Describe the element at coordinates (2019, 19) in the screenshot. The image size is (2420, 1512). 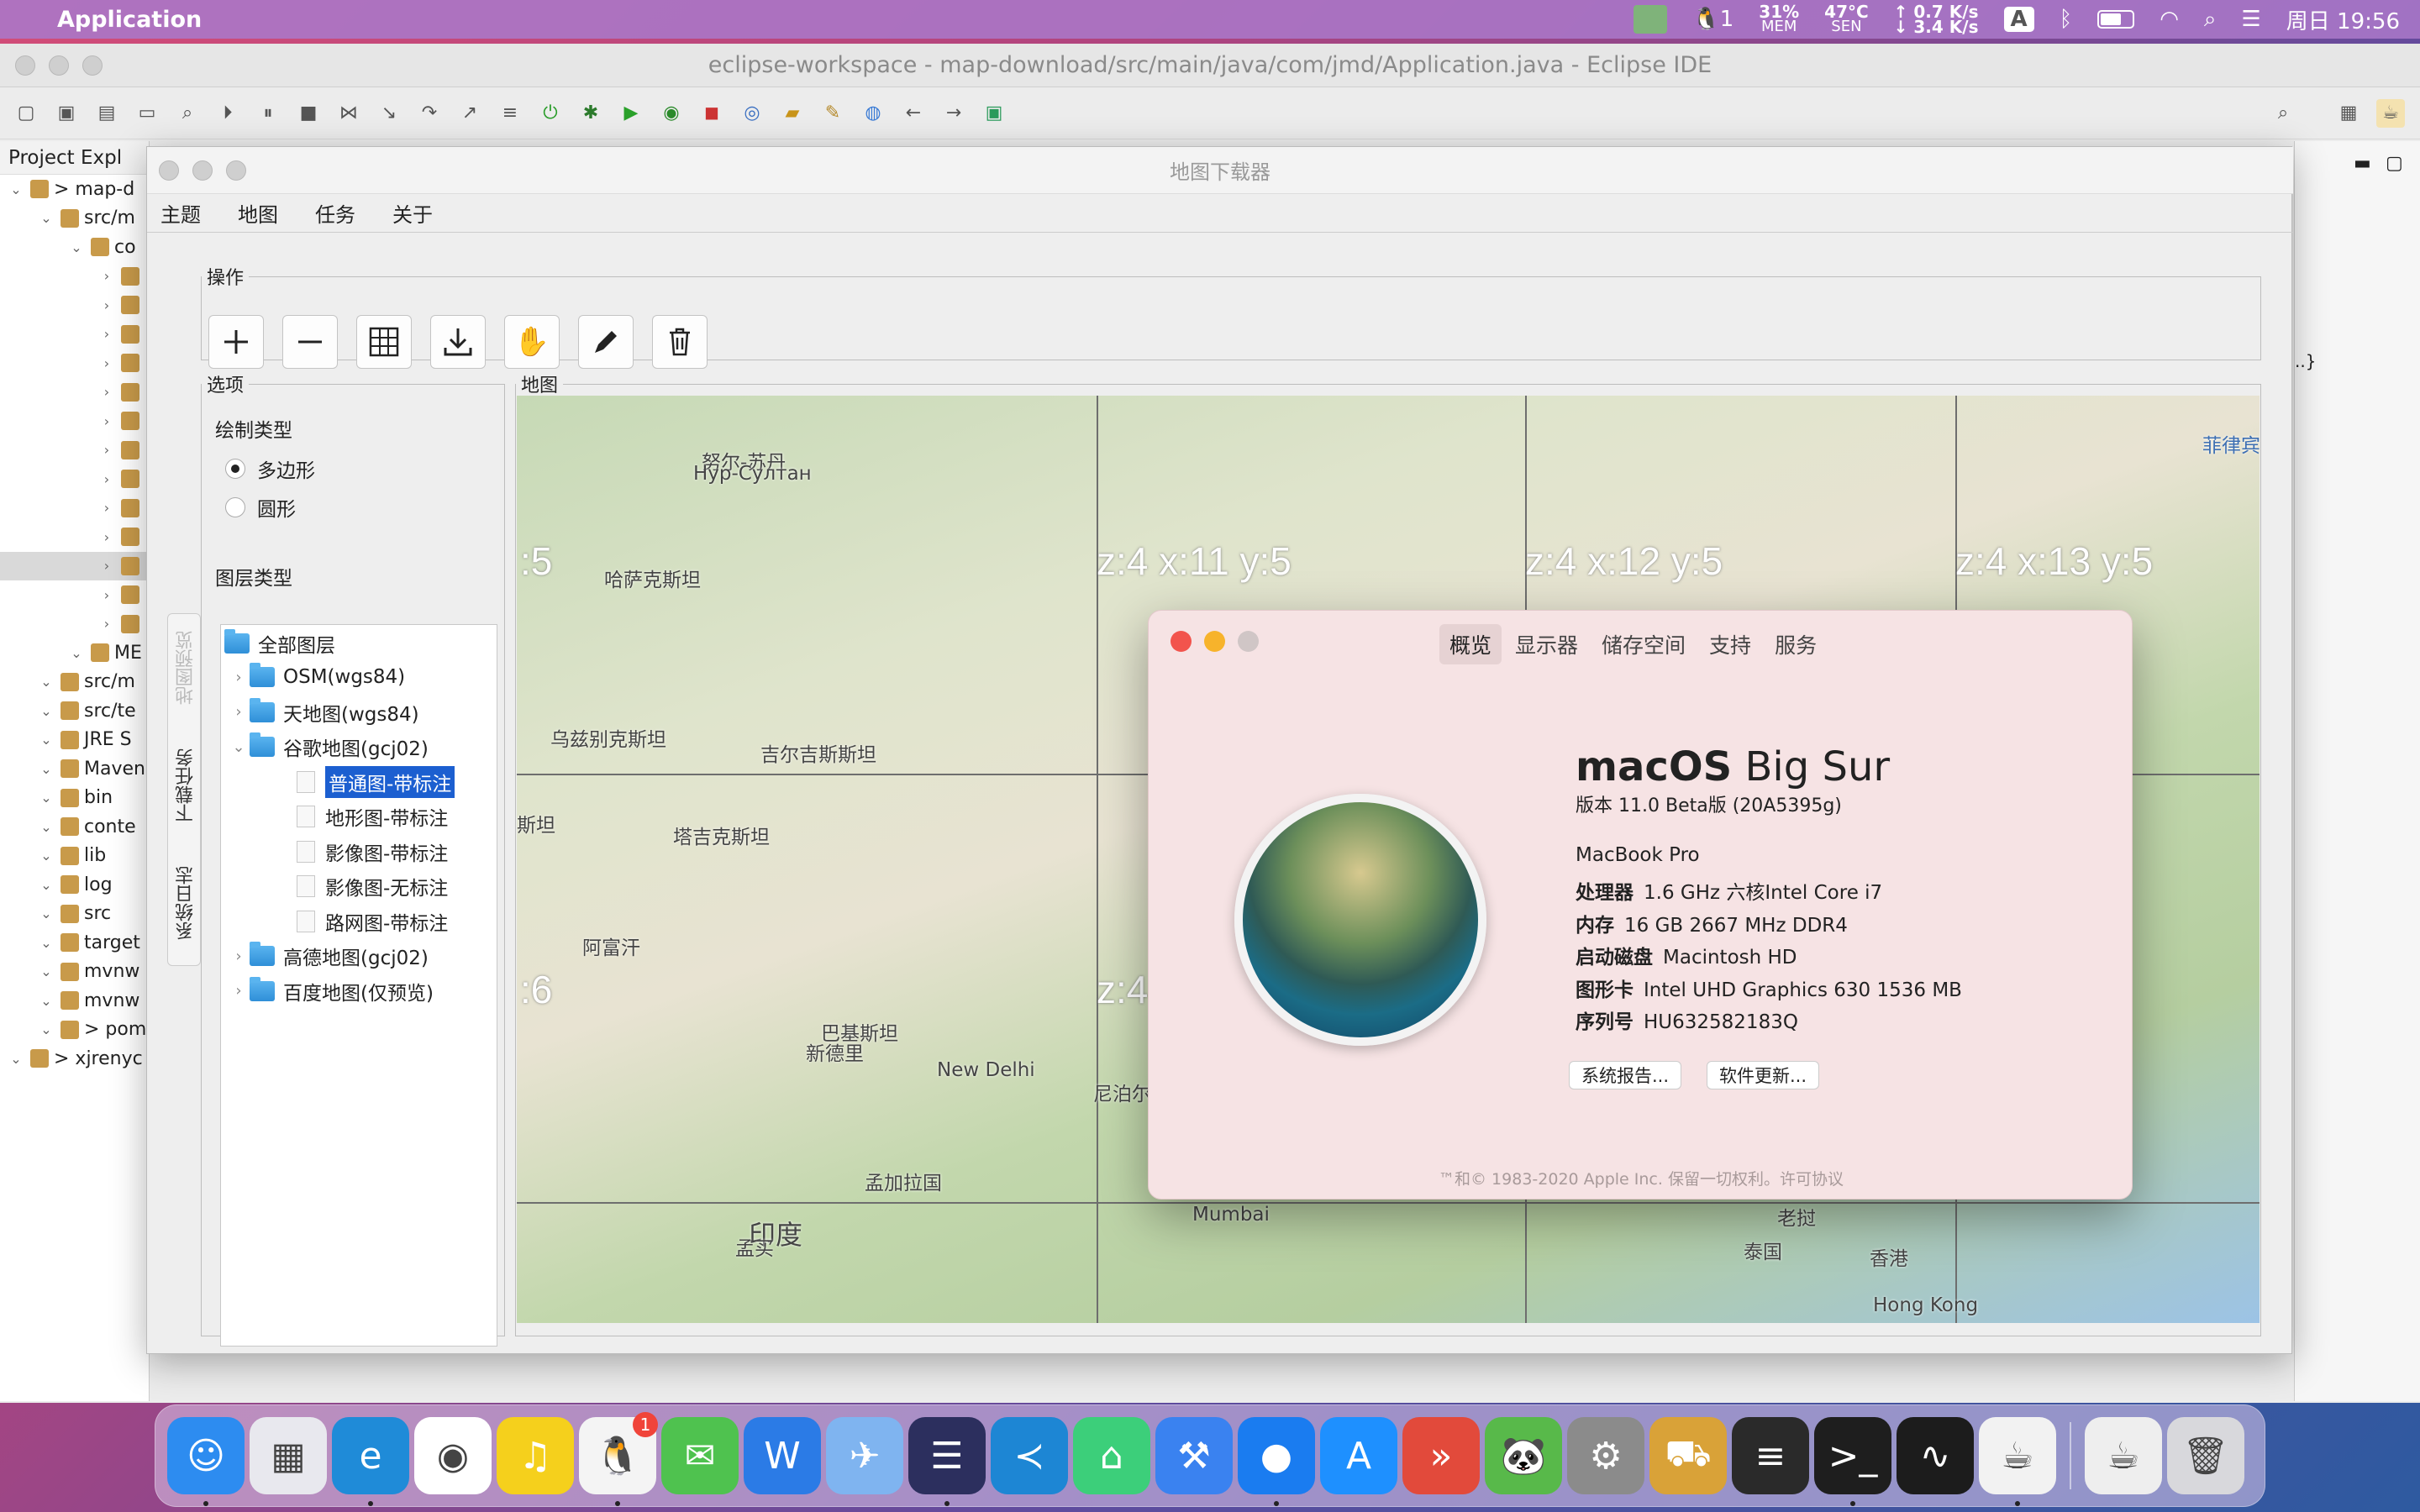
I see `input-source-icon: A` at that location.